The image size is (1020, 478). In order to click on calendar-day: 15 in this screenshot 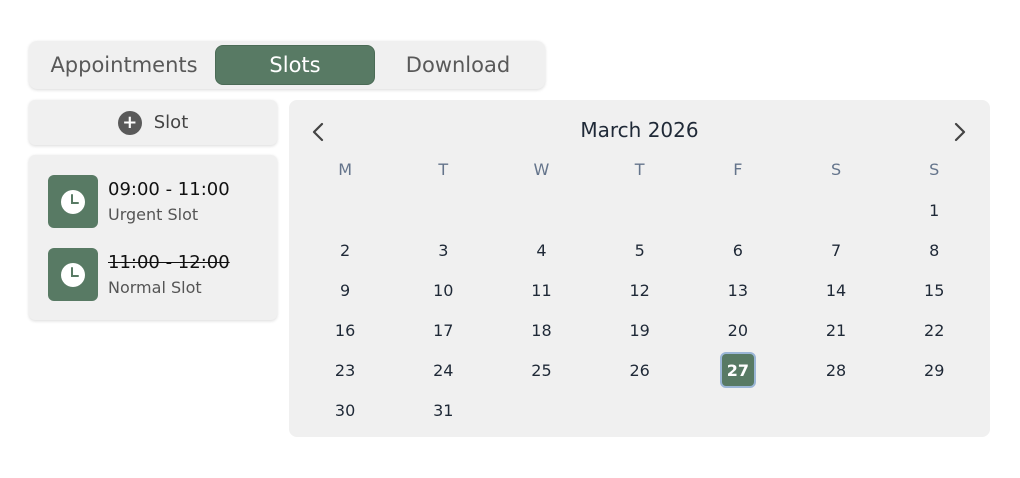, I will do `click(934, 290)`.